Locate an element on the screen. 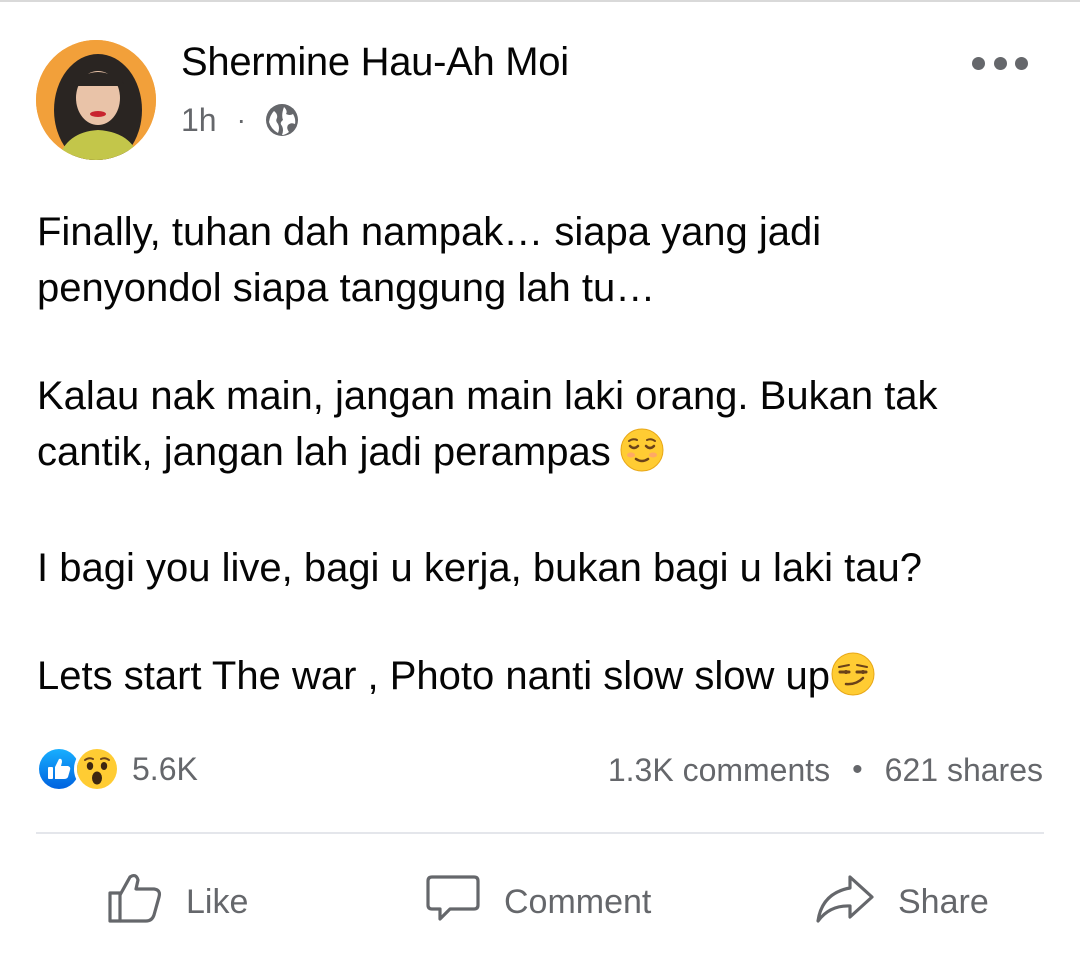 The height and width of the screenshot is (965, 1080). like-label: Like is located at coordinates (217, 901).